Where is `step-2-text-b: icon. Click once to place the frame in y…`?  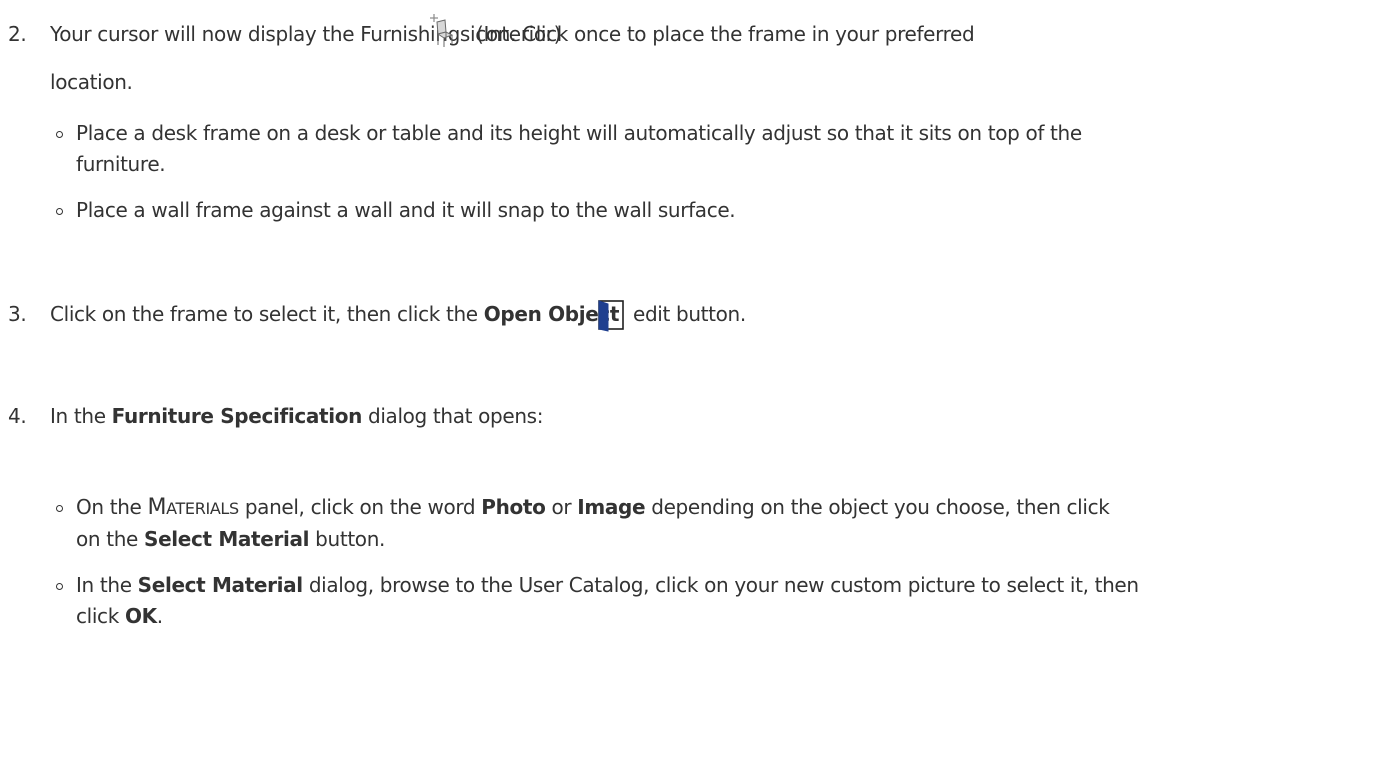
step-2-text-b: icon. Click once to place the frame in y… is located at coordinates (722, 34).